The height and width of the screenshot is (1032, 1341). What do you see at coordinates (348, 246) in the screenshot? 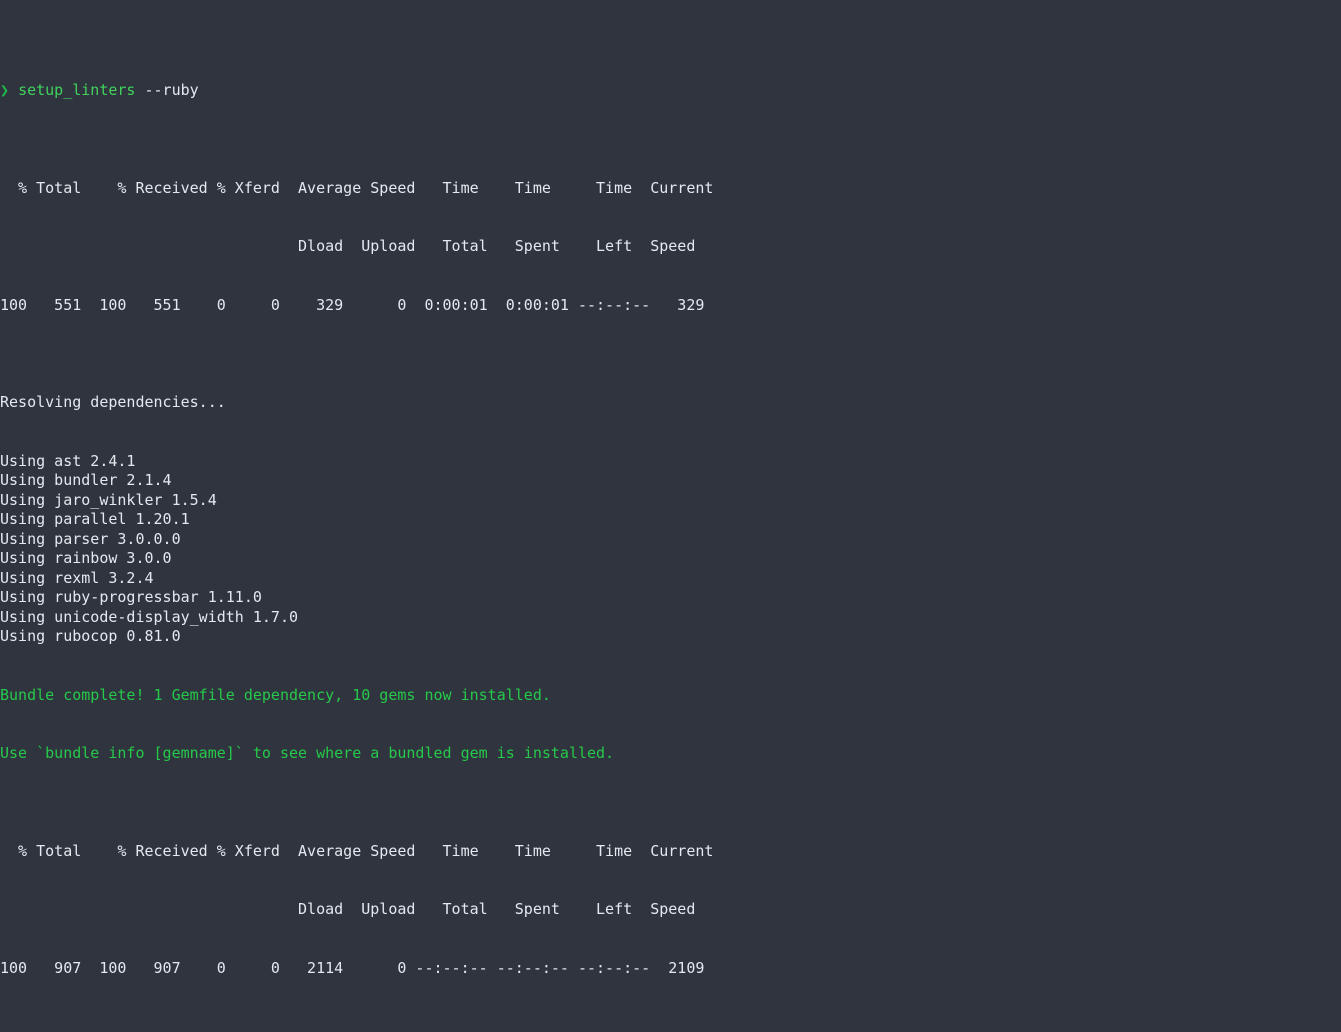
I see `curl-header-row-2: Dload Upload Total Spent Left Speed` at bounding box center [348, 246].